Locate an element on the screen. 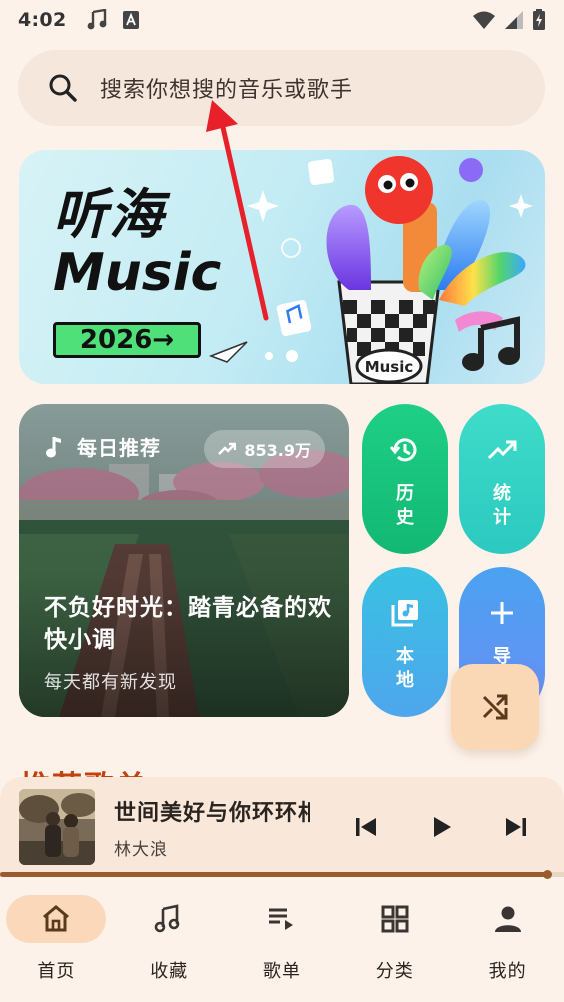  previous-button is located at coordinates (366, 827).